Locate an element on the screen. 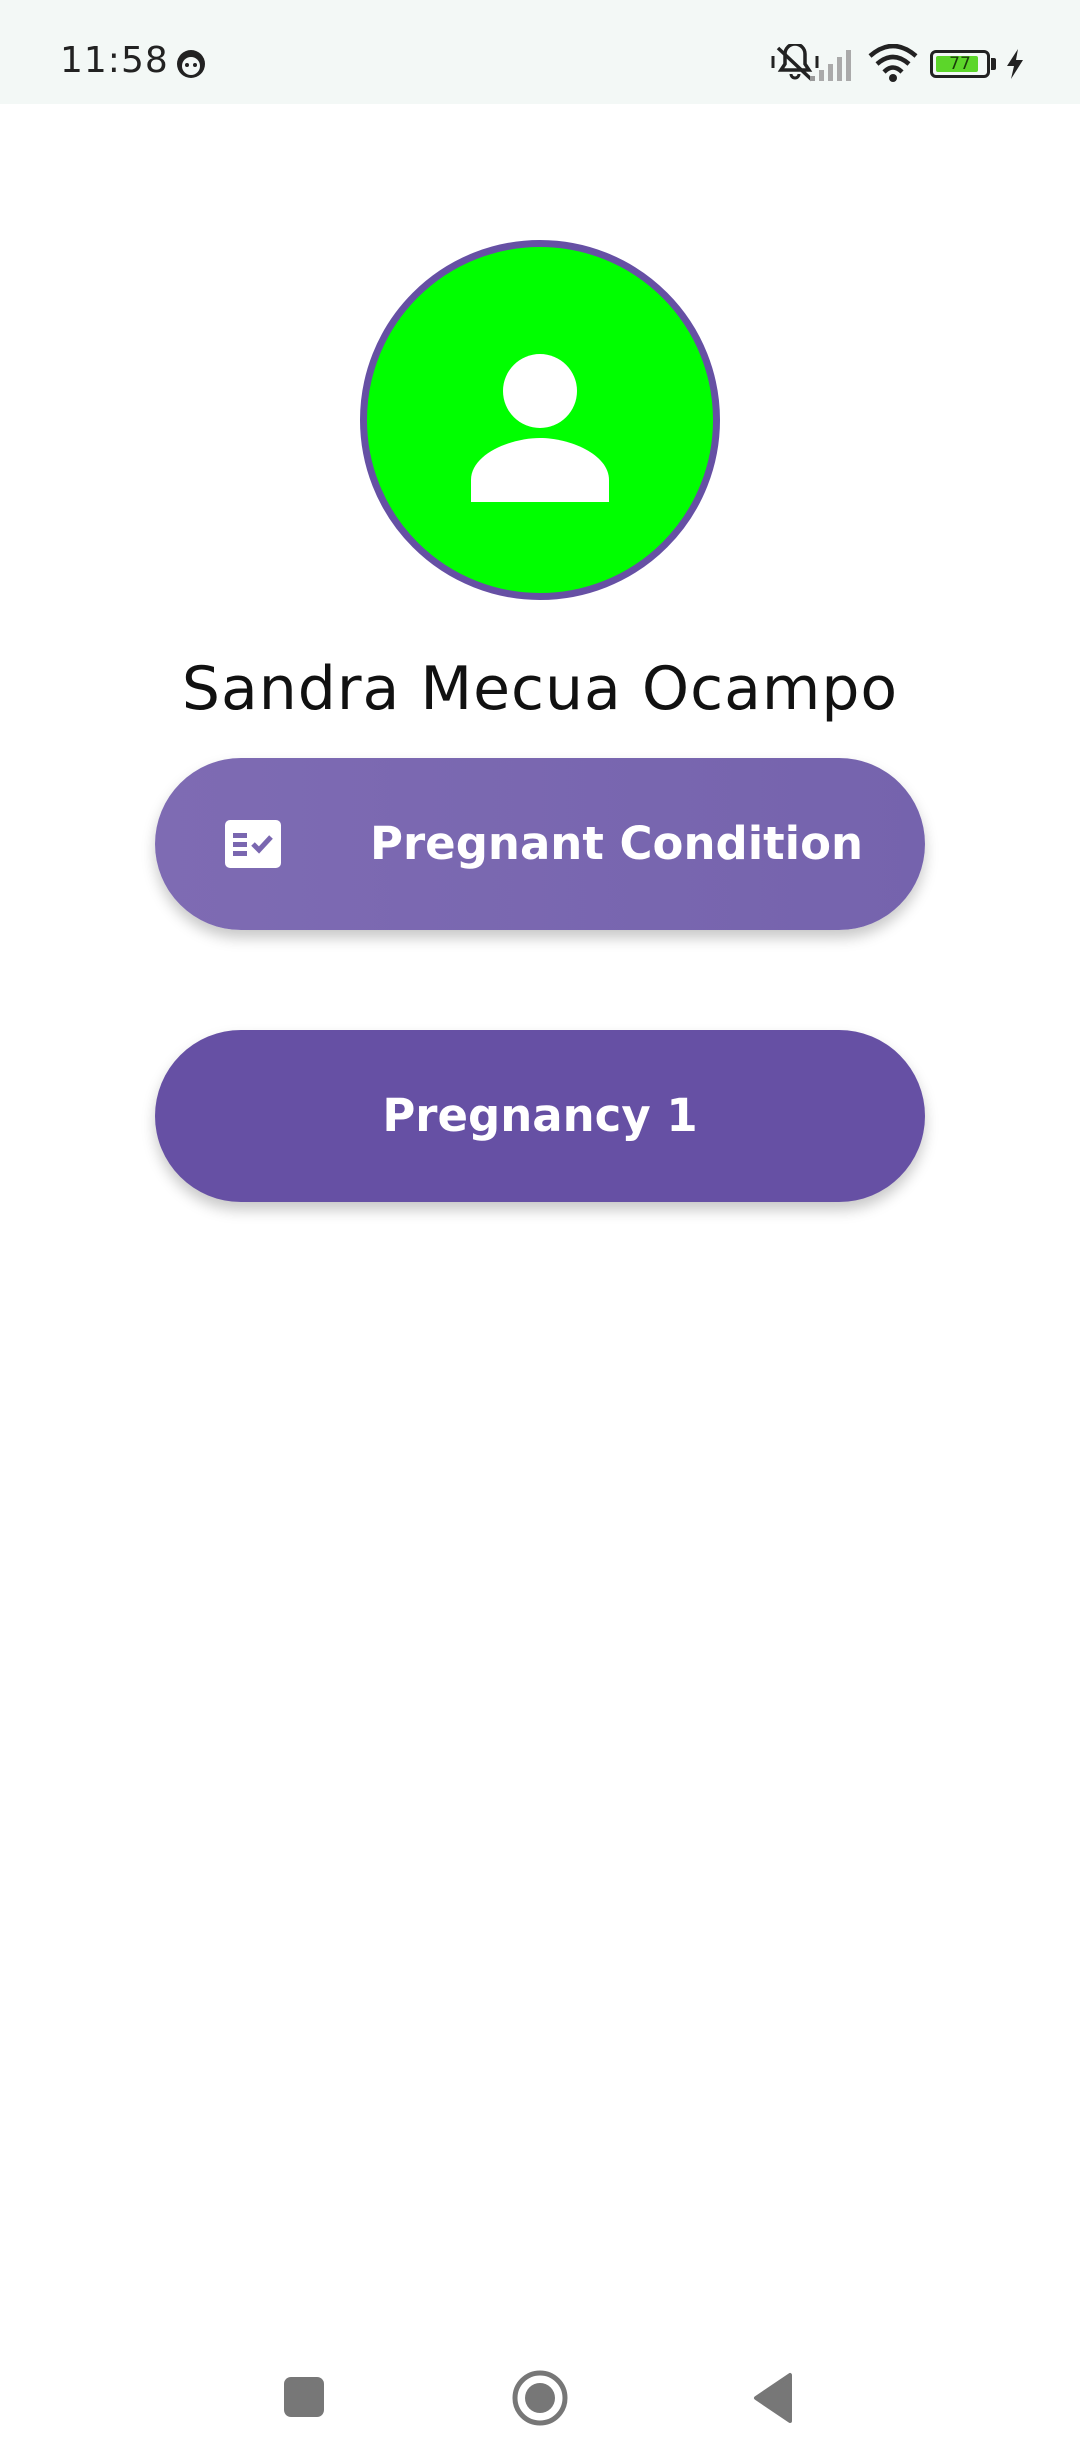 The height and width of the screenshot is (2460, 1080). pregnant-condition-label: Pregnant Condition is located at coordinates (617, 843).